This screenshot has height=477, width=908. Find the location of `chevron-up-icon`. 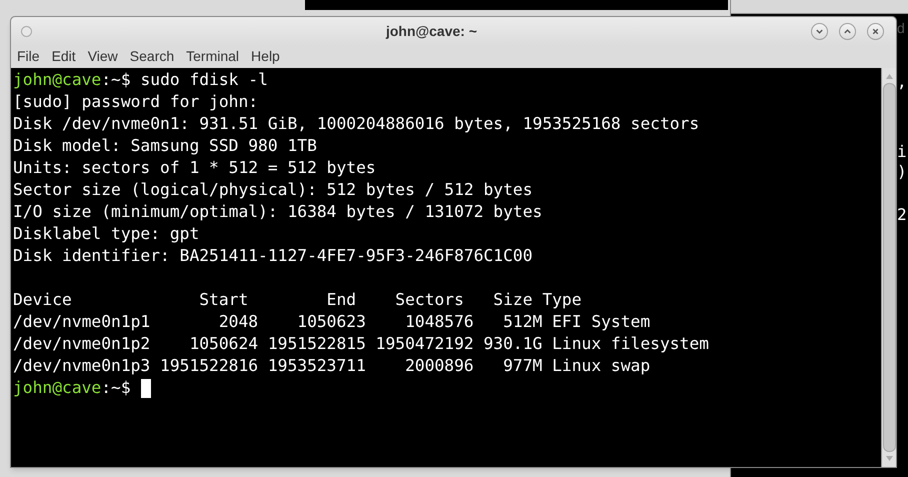

chevron-up-icon is located at coordinates (847, 31).